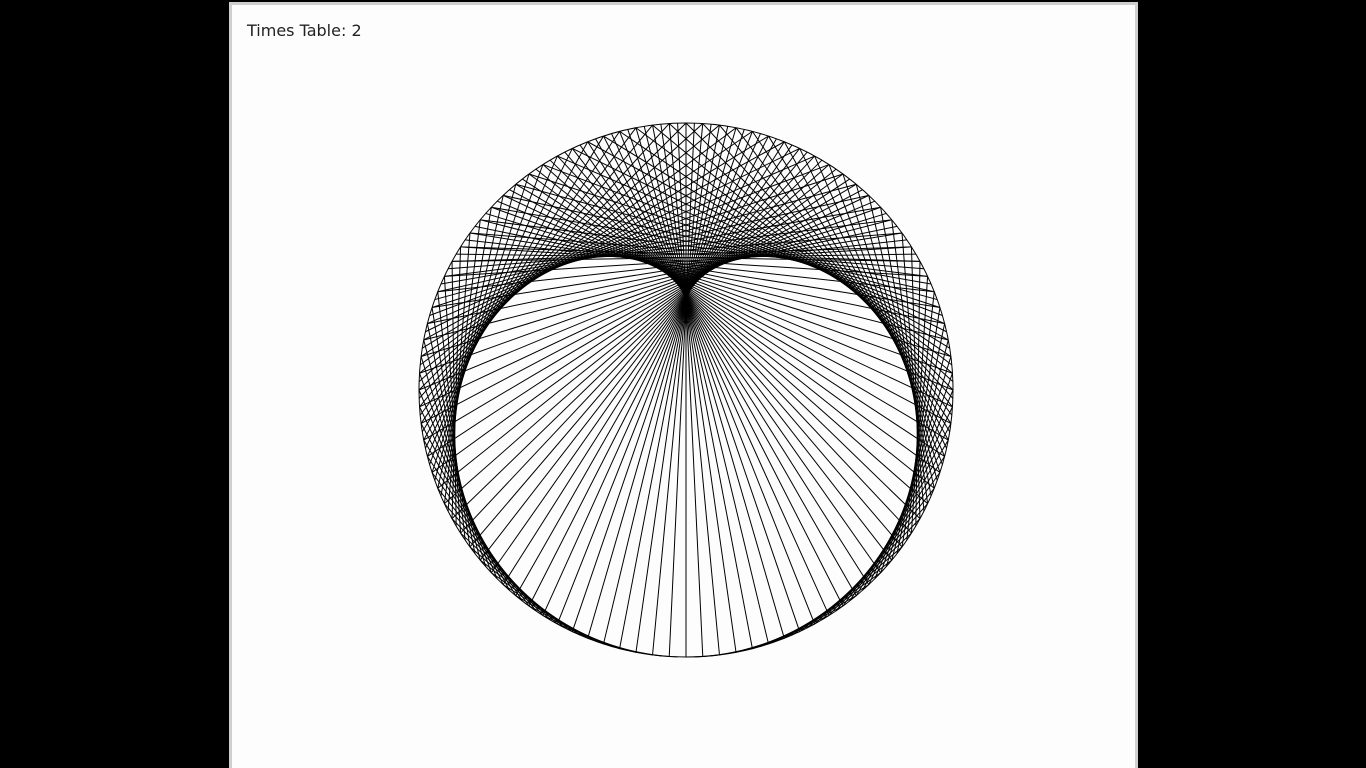 The width and height of the screenshot is (1366, 768). Describe the element at coordinates (356, 30) in the screenshot. I see `multiplier-value: 2` at that location.